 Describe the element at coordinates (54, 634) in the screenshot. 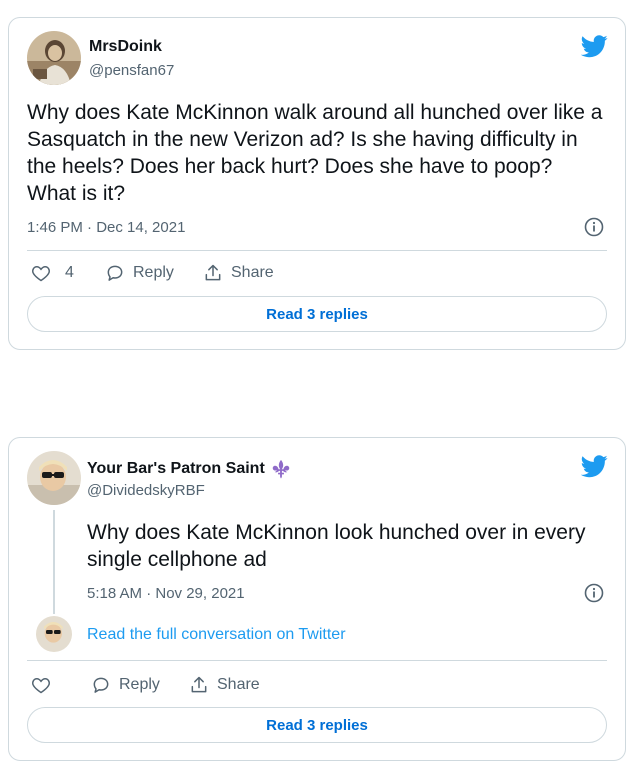

I see `small-avatar` at that location.